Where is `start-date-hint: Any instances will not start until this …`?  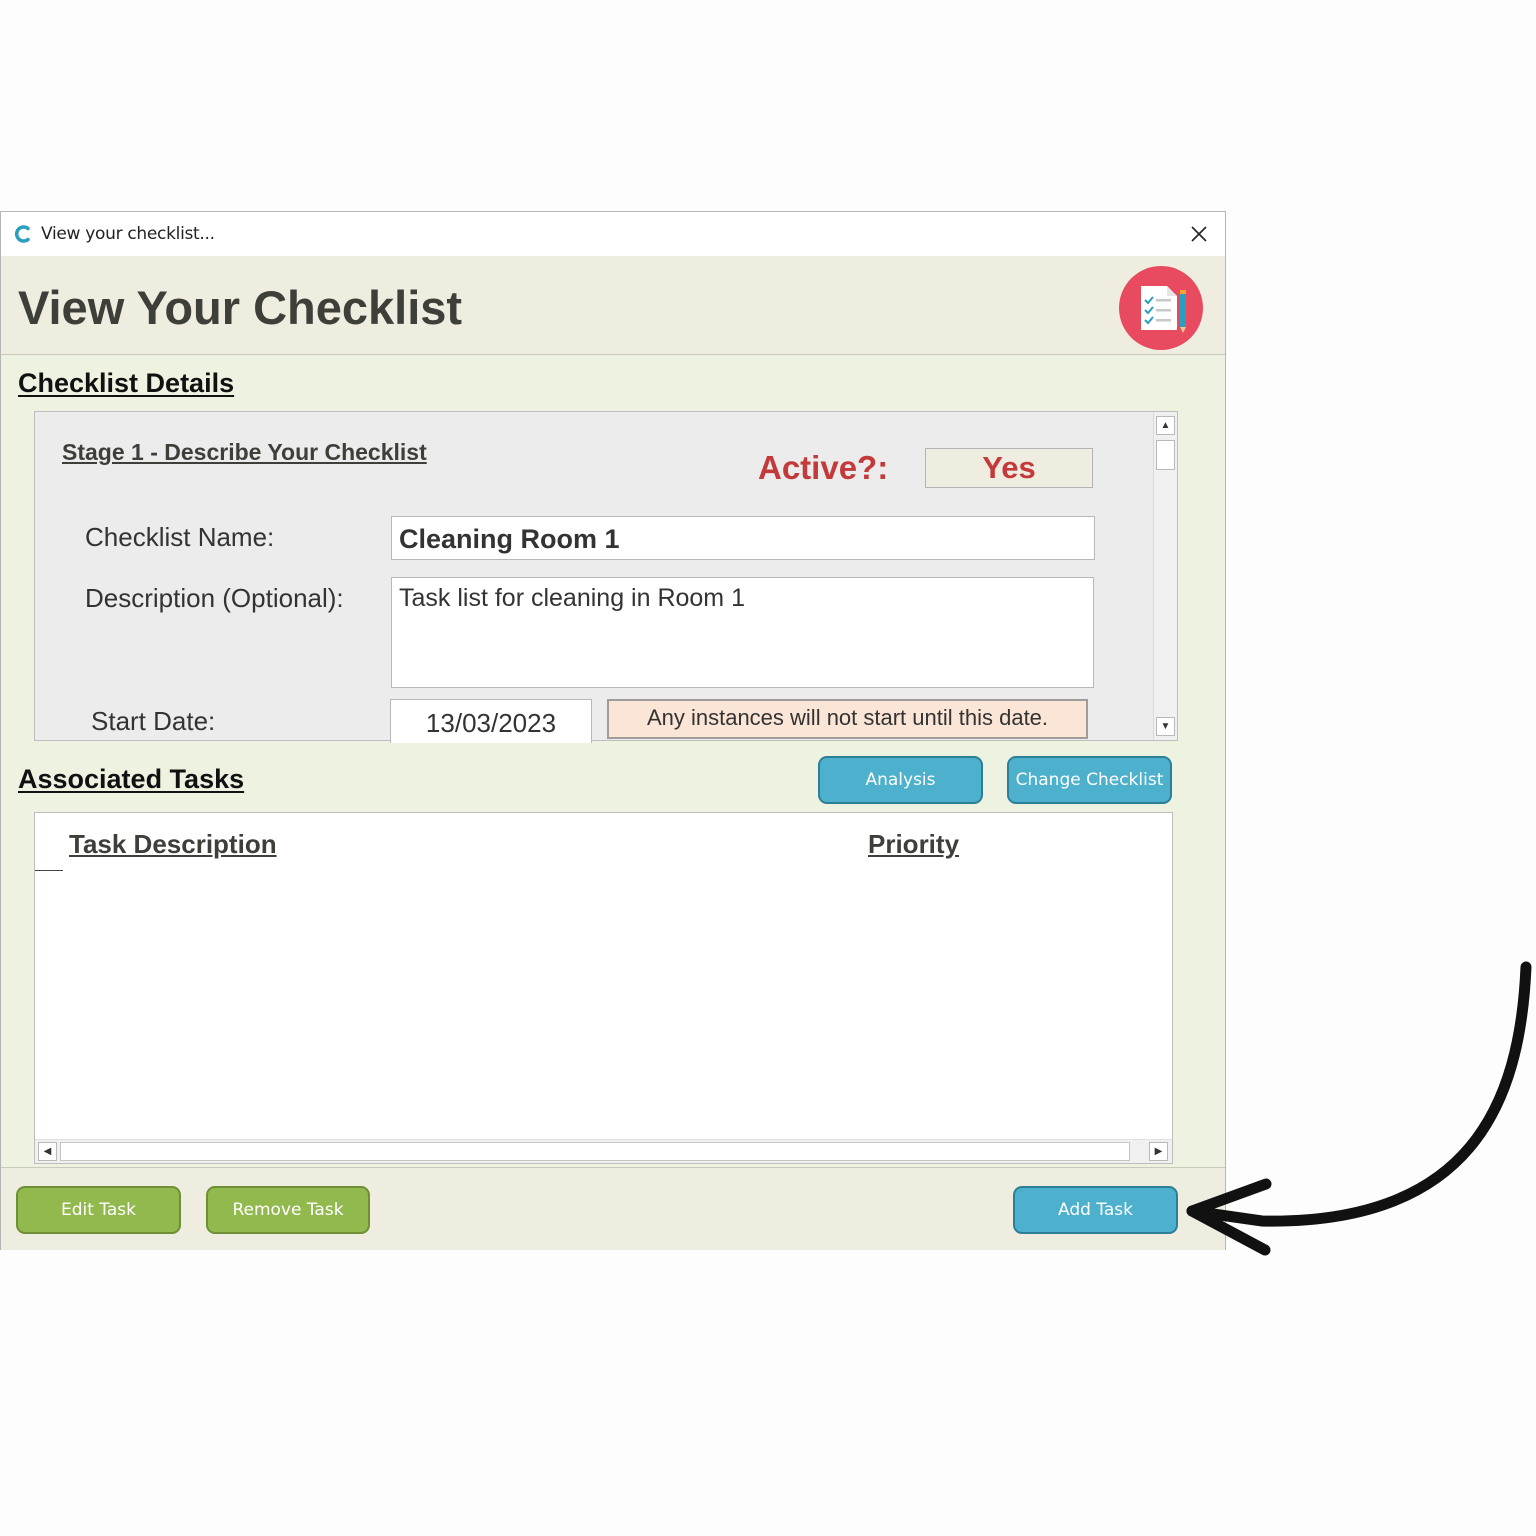
start-date-hint: Any instances will not start until this … is located at coordinates (847, 719).